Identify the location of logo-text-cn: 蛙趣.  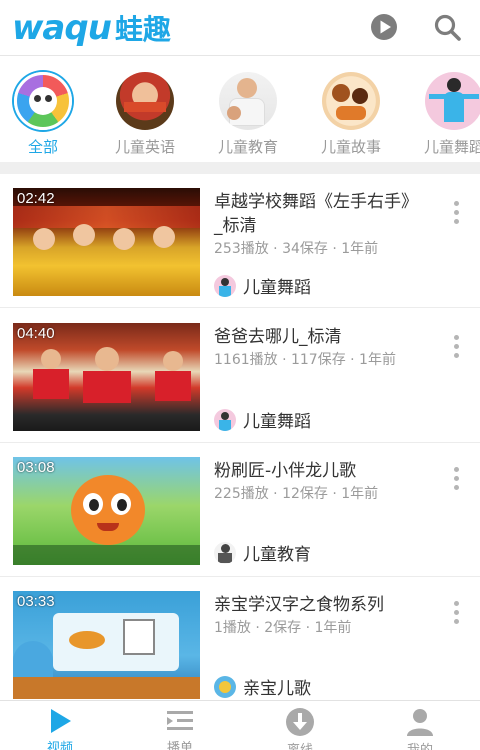
(142, 29).